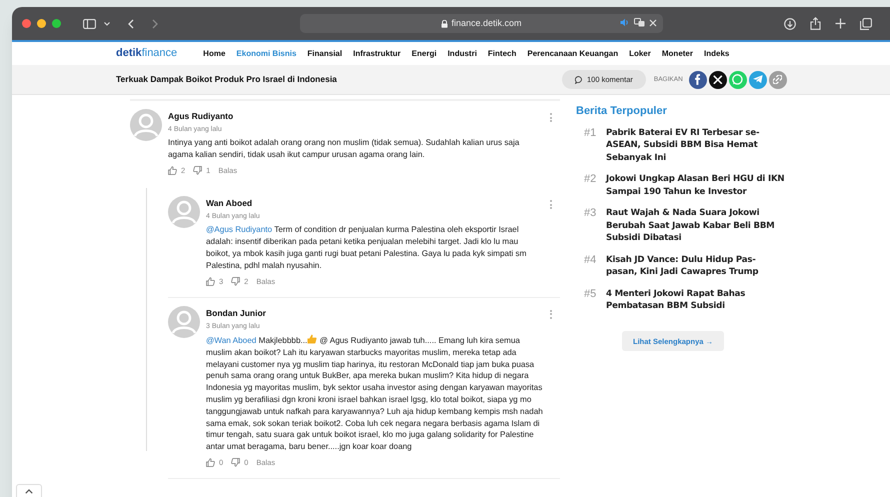  What do you see at coordinates (312, 339) in the screenshot?
I see `thumbs-up-emoji-icon` at bounding box center [312, 339].